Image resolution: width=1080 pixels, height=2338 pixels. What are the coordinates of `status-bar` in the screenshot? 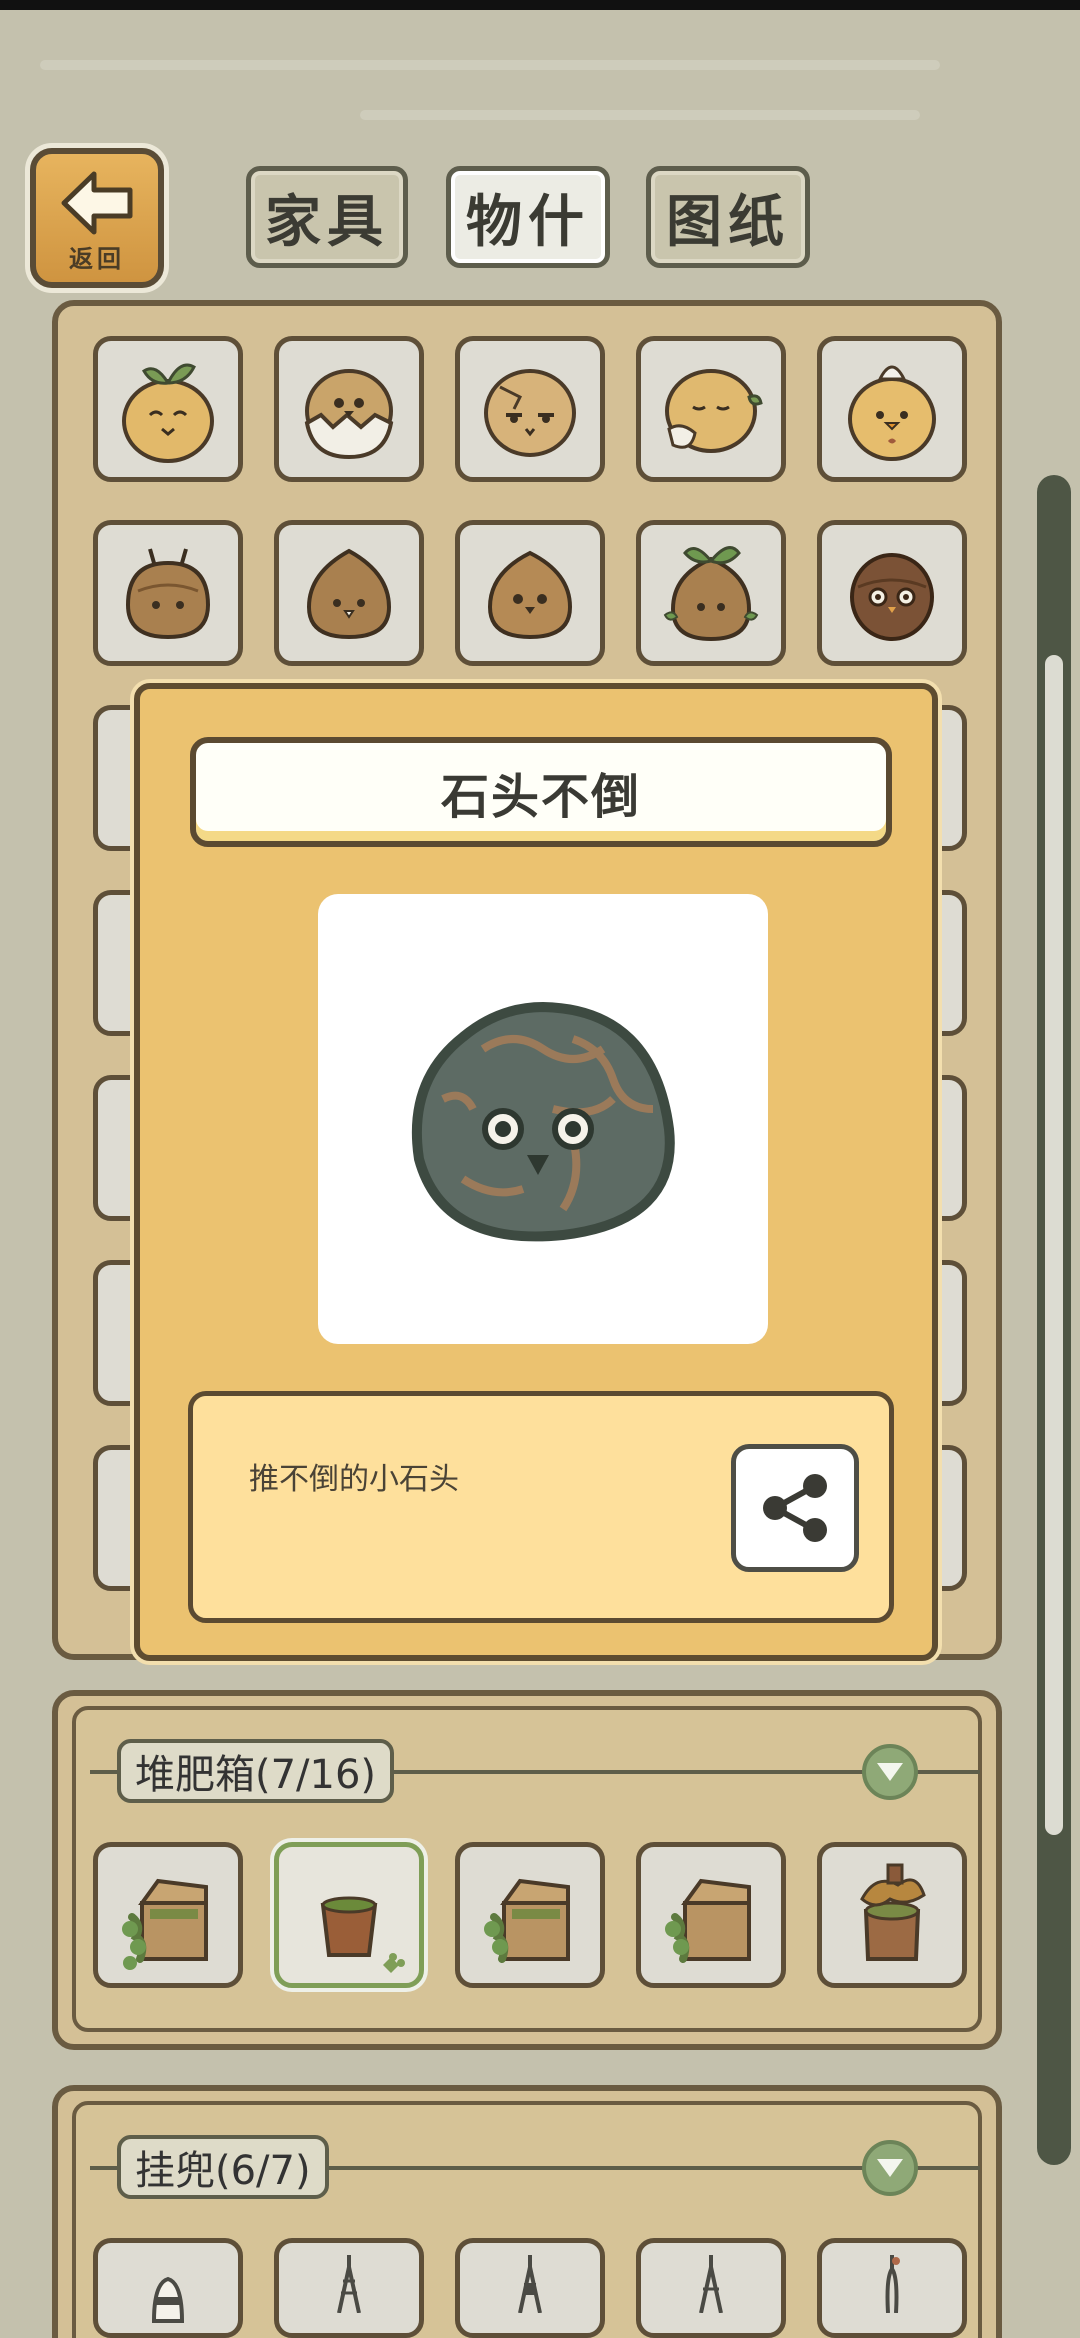 It's located at (540, 5).